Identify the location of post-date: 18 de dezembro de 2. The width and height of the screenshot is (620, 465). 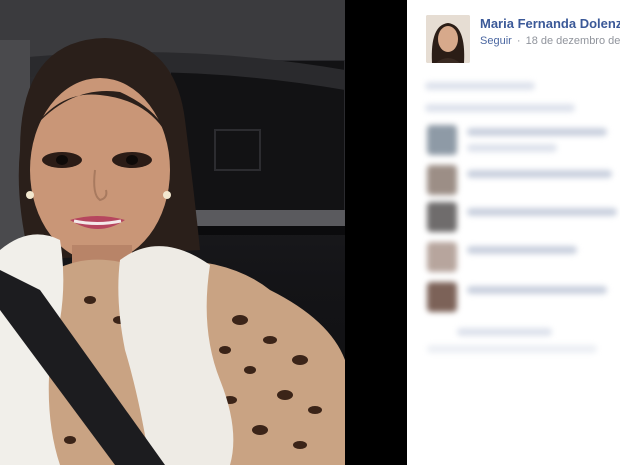
(573, 41).